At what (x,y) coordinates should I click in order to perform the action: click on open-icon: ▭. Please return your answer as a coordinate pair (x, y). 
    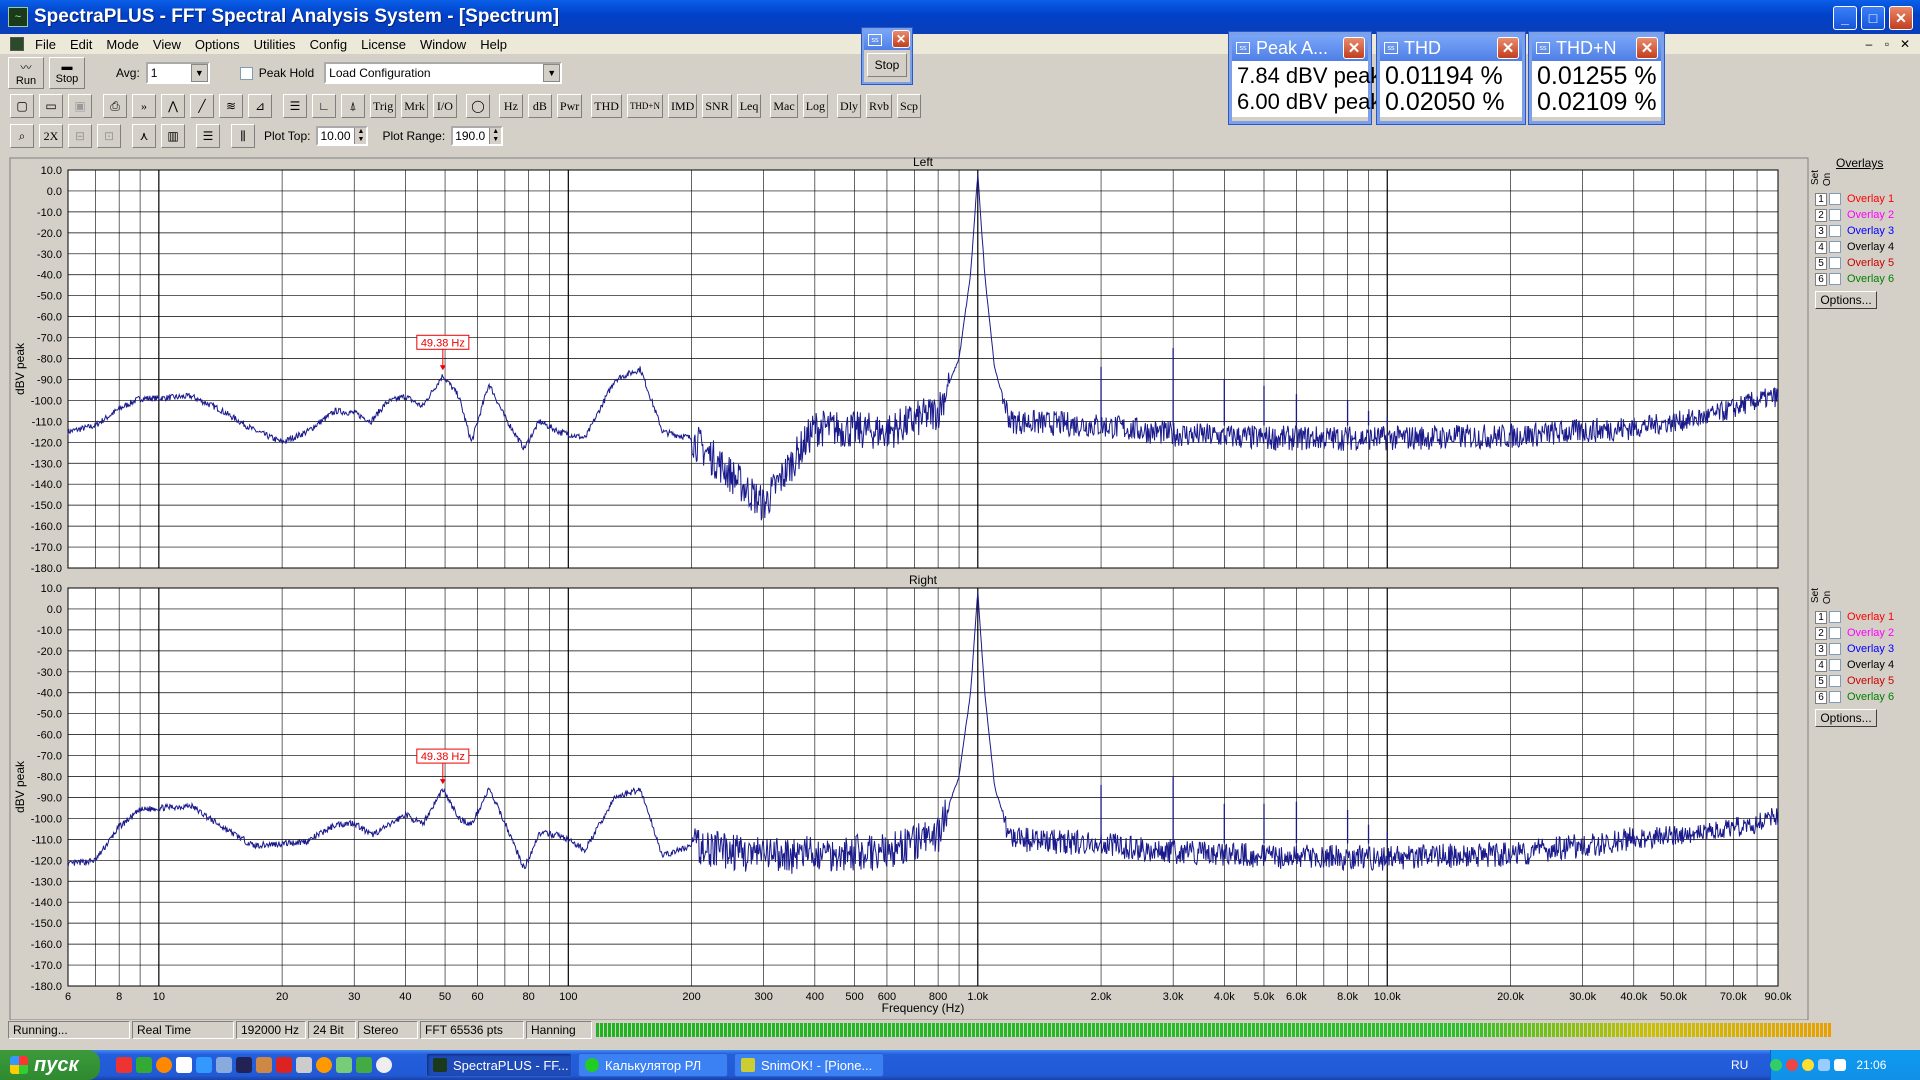
    Looking at the image, I should click on (51, 106).